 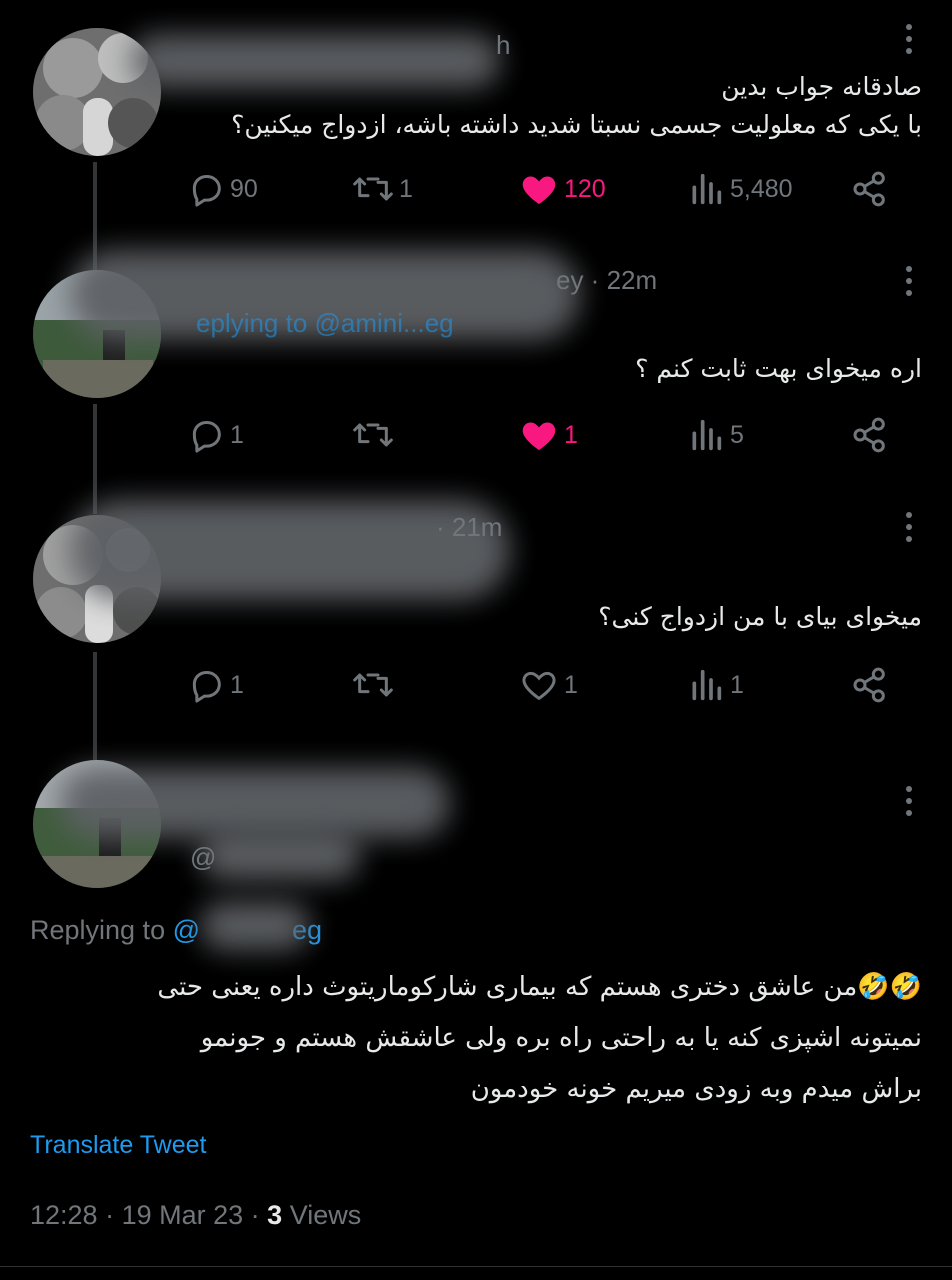 I want to click on tweet-text: میخوای بیای با من ازدواج کنی؟, so click(x=760, y=616).